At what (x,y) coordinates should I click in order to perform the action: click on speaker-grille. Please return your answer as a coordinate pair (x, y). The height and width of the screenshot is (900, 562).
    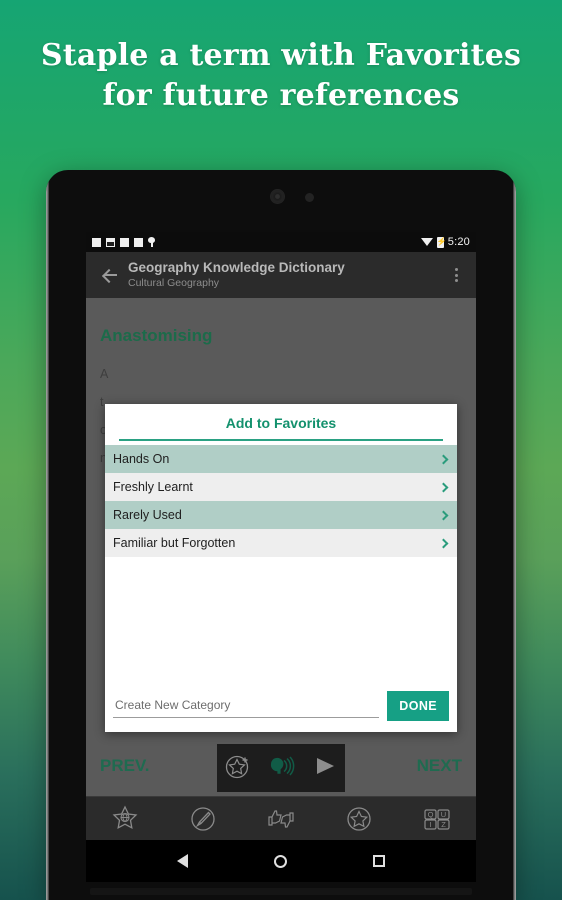
    Looking at the image, I should click on (281, 891).